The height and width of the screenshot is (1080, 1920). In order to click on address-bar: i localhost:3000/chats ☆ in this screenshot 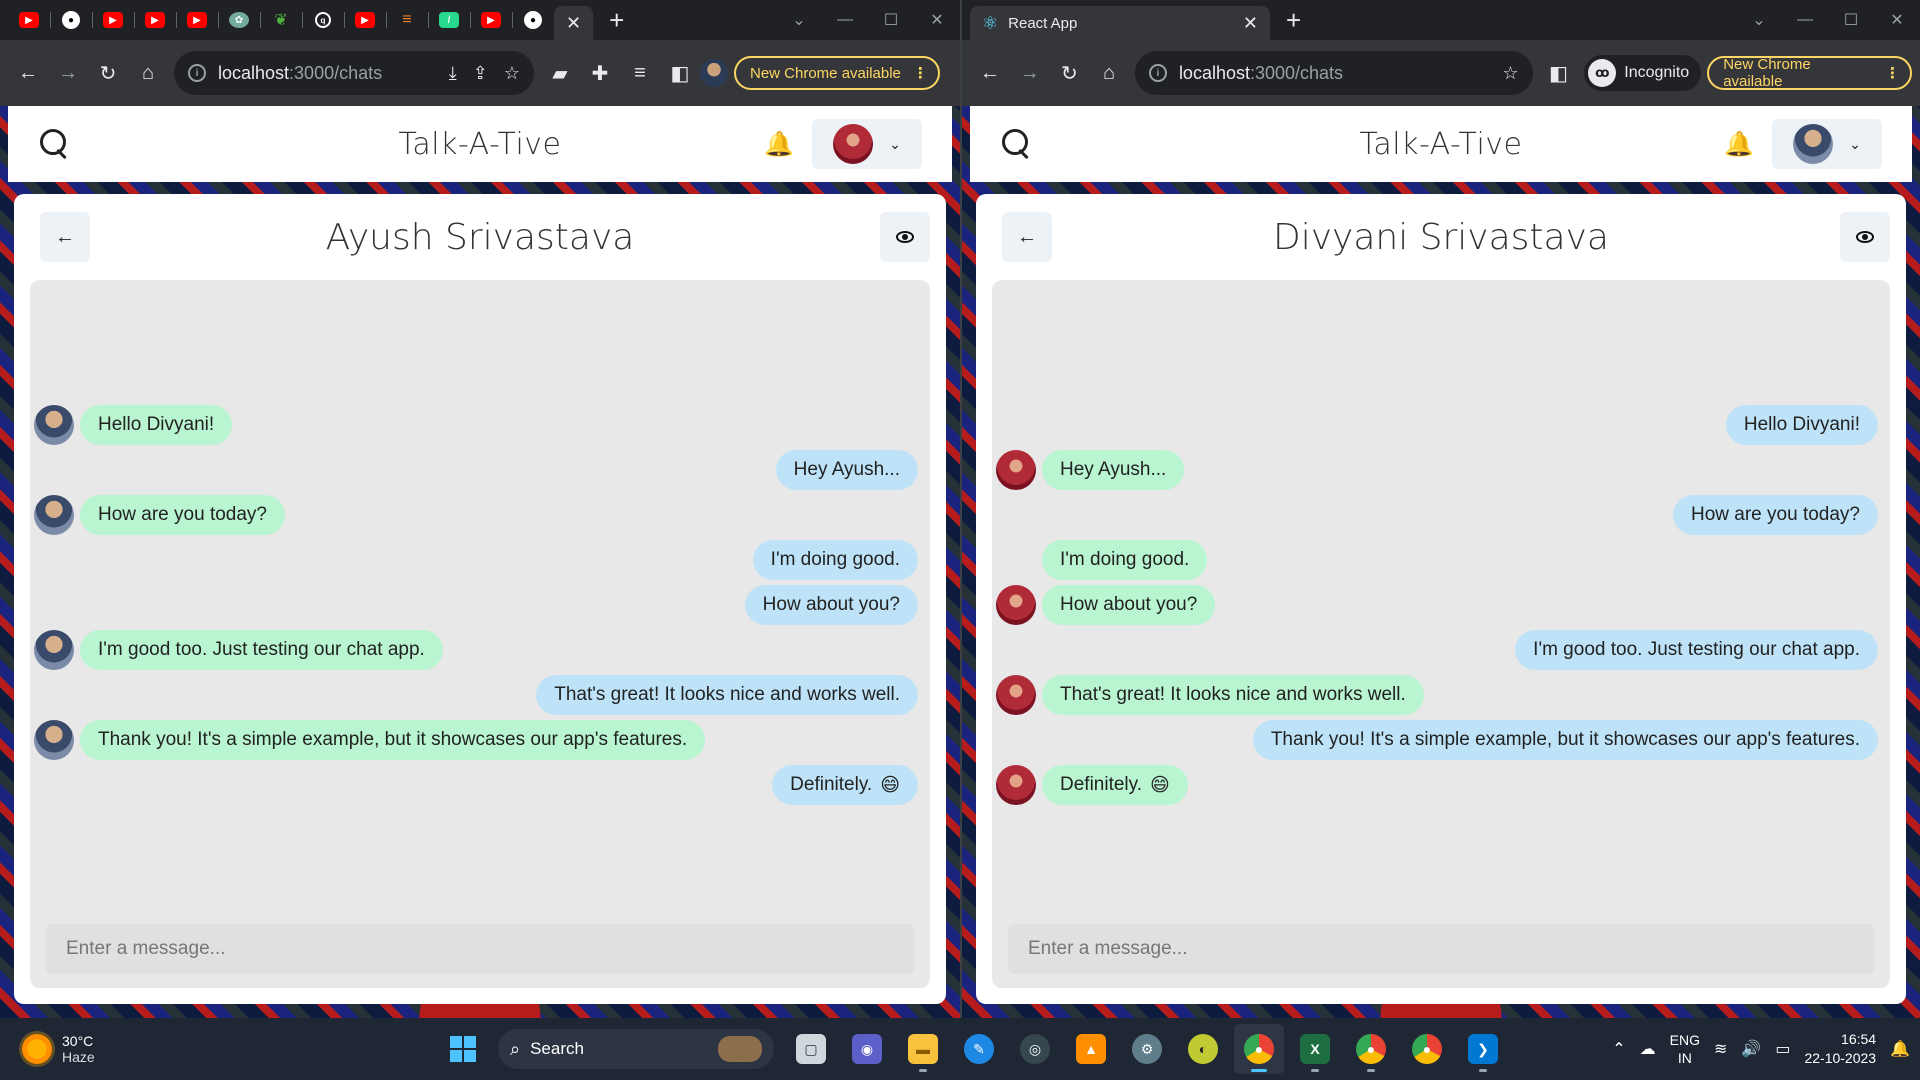, I will do `click(1333, 73)`.